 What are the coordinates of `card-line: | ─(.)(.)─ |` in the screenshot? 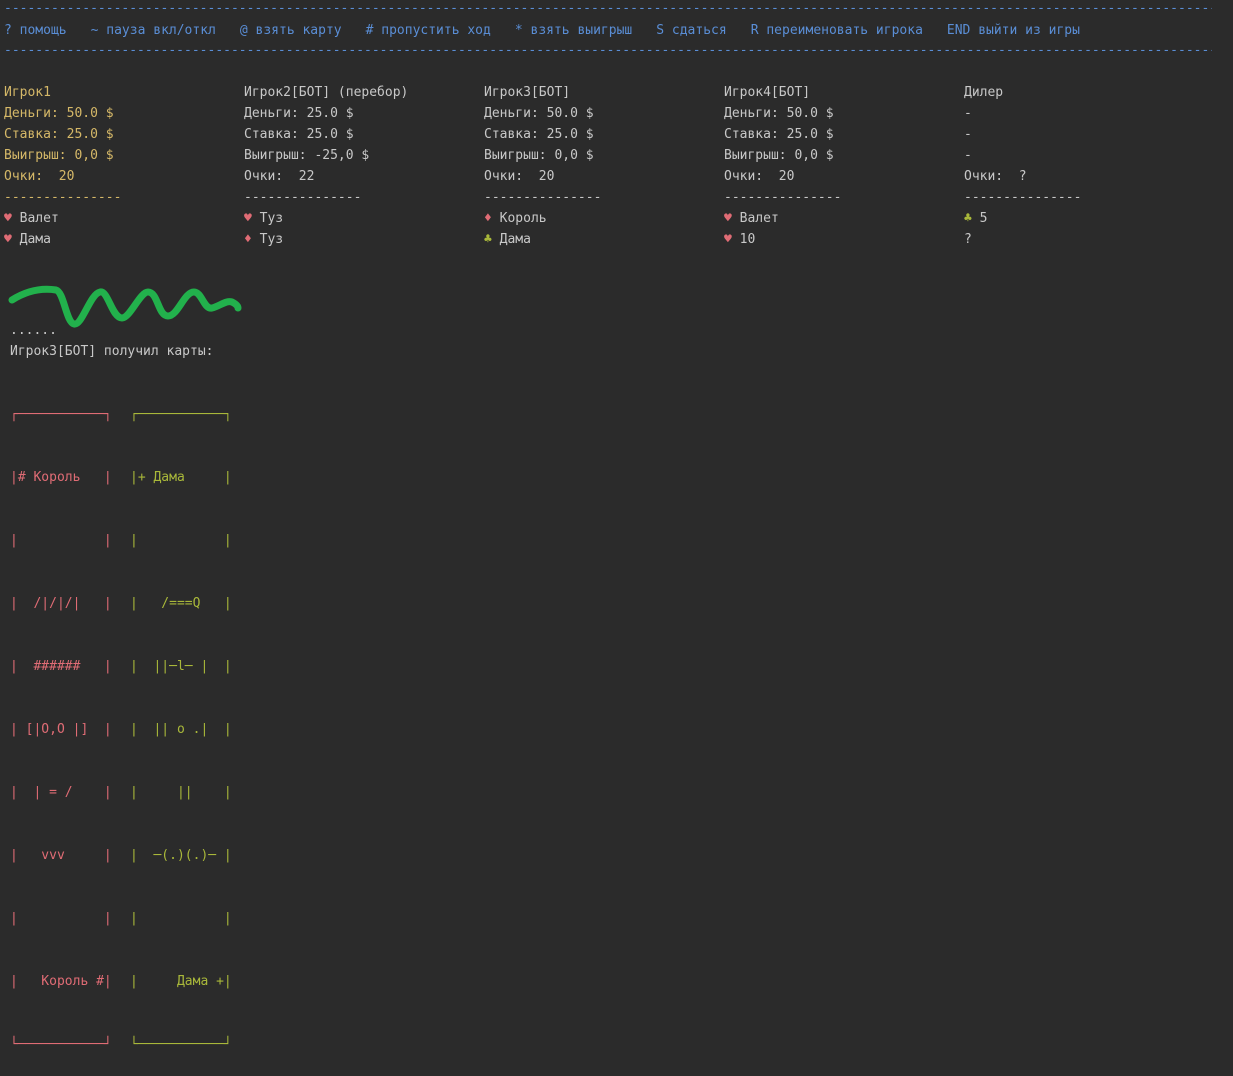 It's located at (181, 855).